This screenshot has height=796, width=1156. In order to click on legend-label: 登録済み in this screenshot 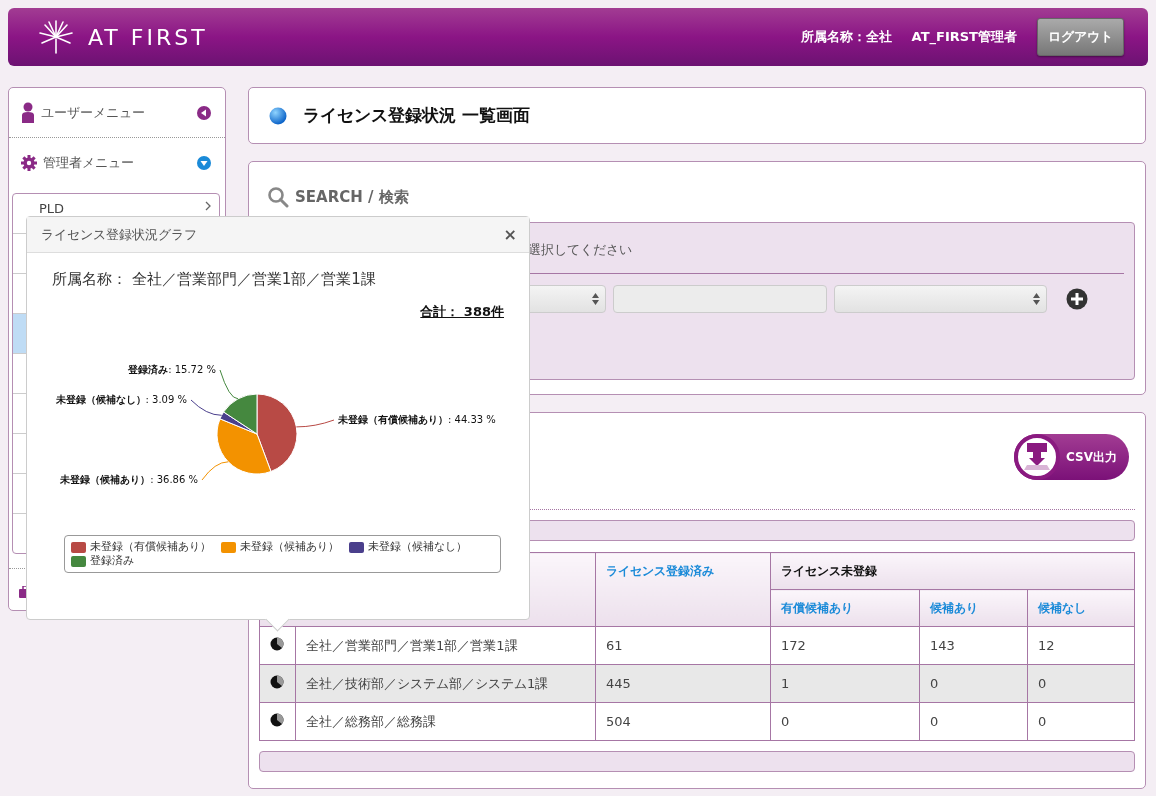, I will do `click(112, 561)`.